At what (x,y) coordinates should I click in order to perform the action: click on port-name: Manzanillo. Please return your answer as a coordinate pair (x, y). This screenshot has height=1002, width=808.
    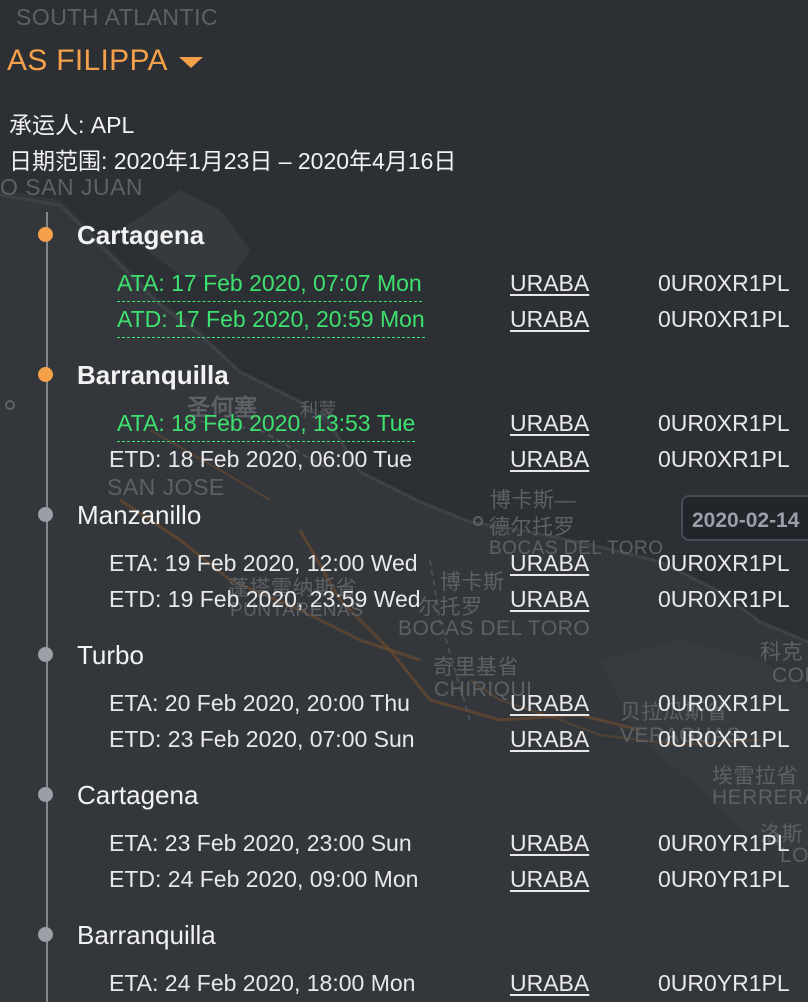
    Looking at the image, I should click on (139, 515).